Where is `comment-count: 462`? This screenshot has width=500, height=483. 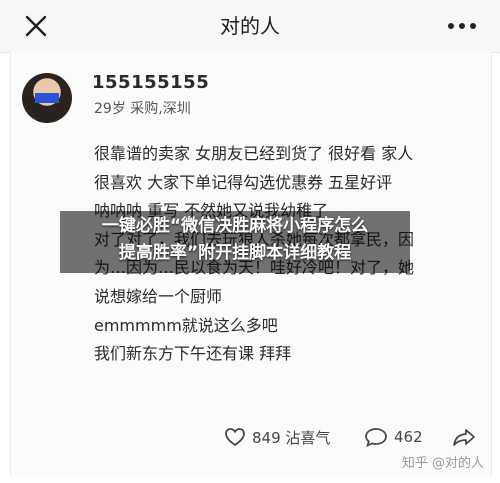
comment-count: 462 is located at coordinates (408, 437).